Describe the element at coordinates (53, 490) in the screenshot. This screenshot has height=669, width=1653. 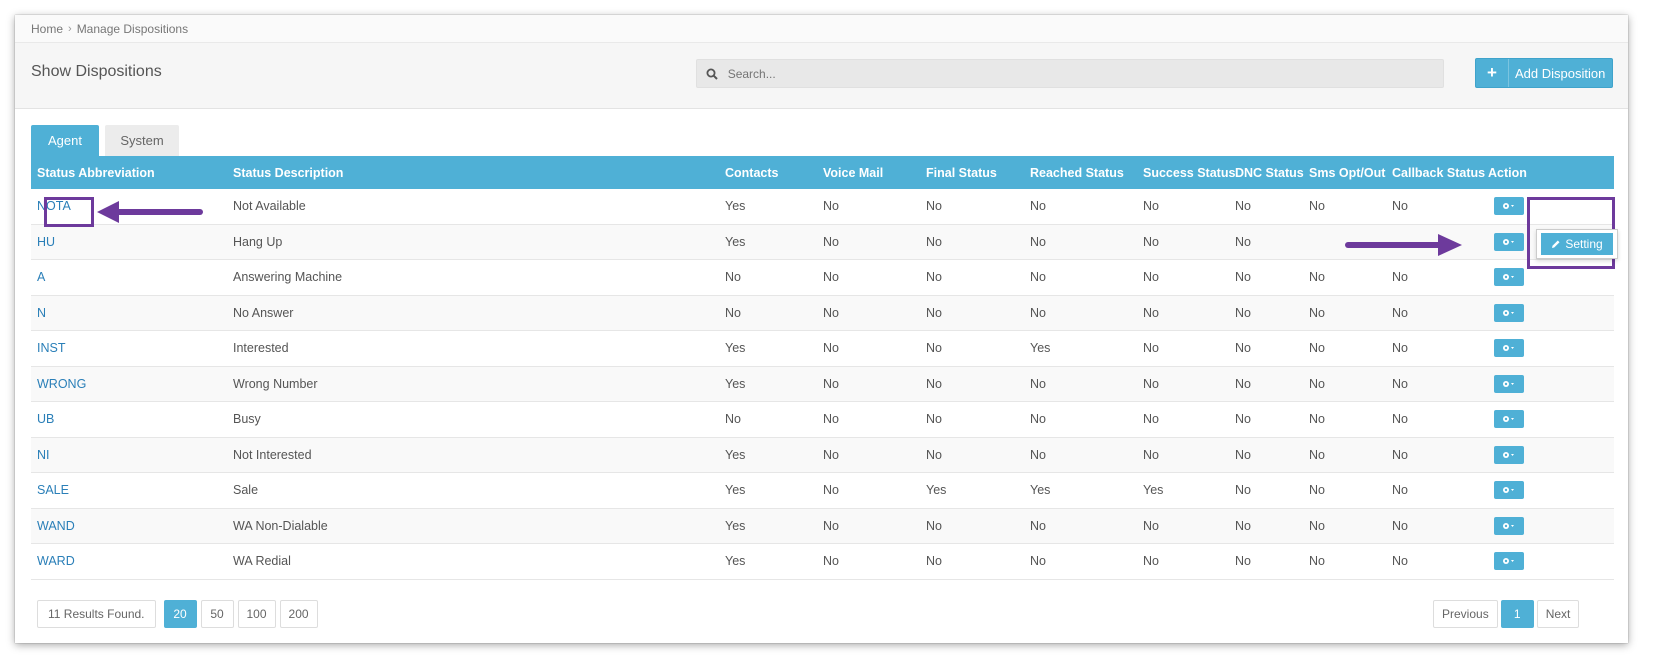
I see `status-abbreviation-link: SALE` at that location.